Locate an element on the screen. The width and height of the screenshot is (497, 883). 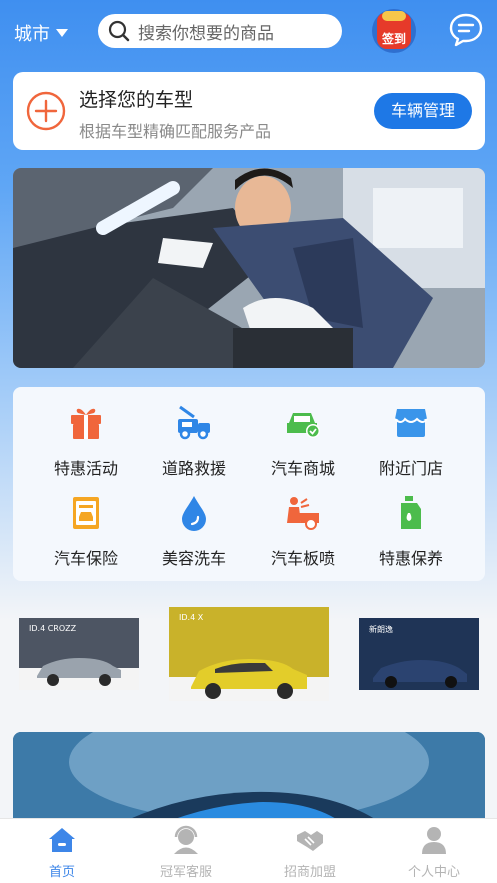
vehicle-management-button: 车辆管理 is located at coordinates (423, 111).